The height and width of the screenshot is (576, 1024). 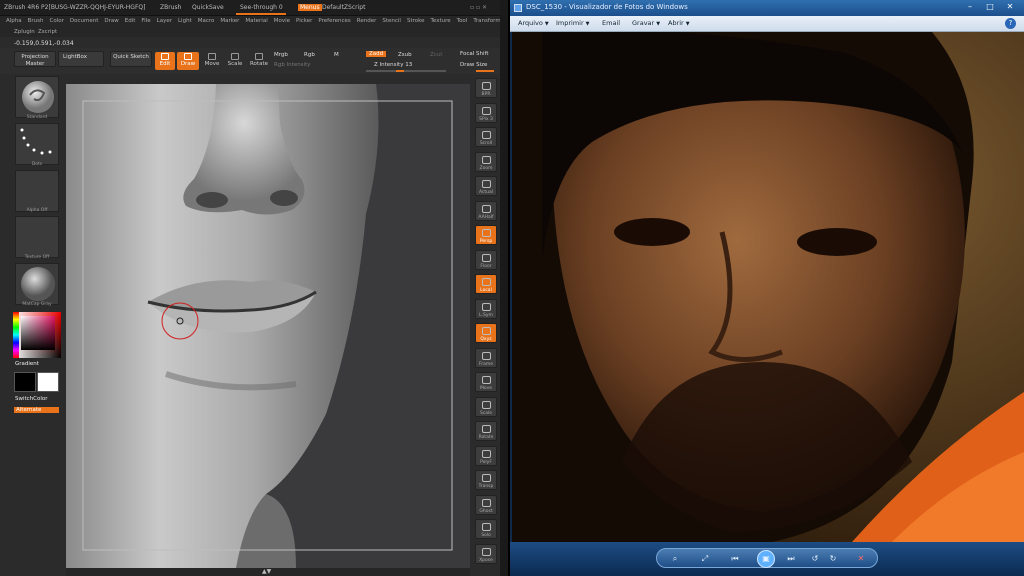 I want to click on default-zscript-button: DefaultZScript, so click(x=343, y=7).